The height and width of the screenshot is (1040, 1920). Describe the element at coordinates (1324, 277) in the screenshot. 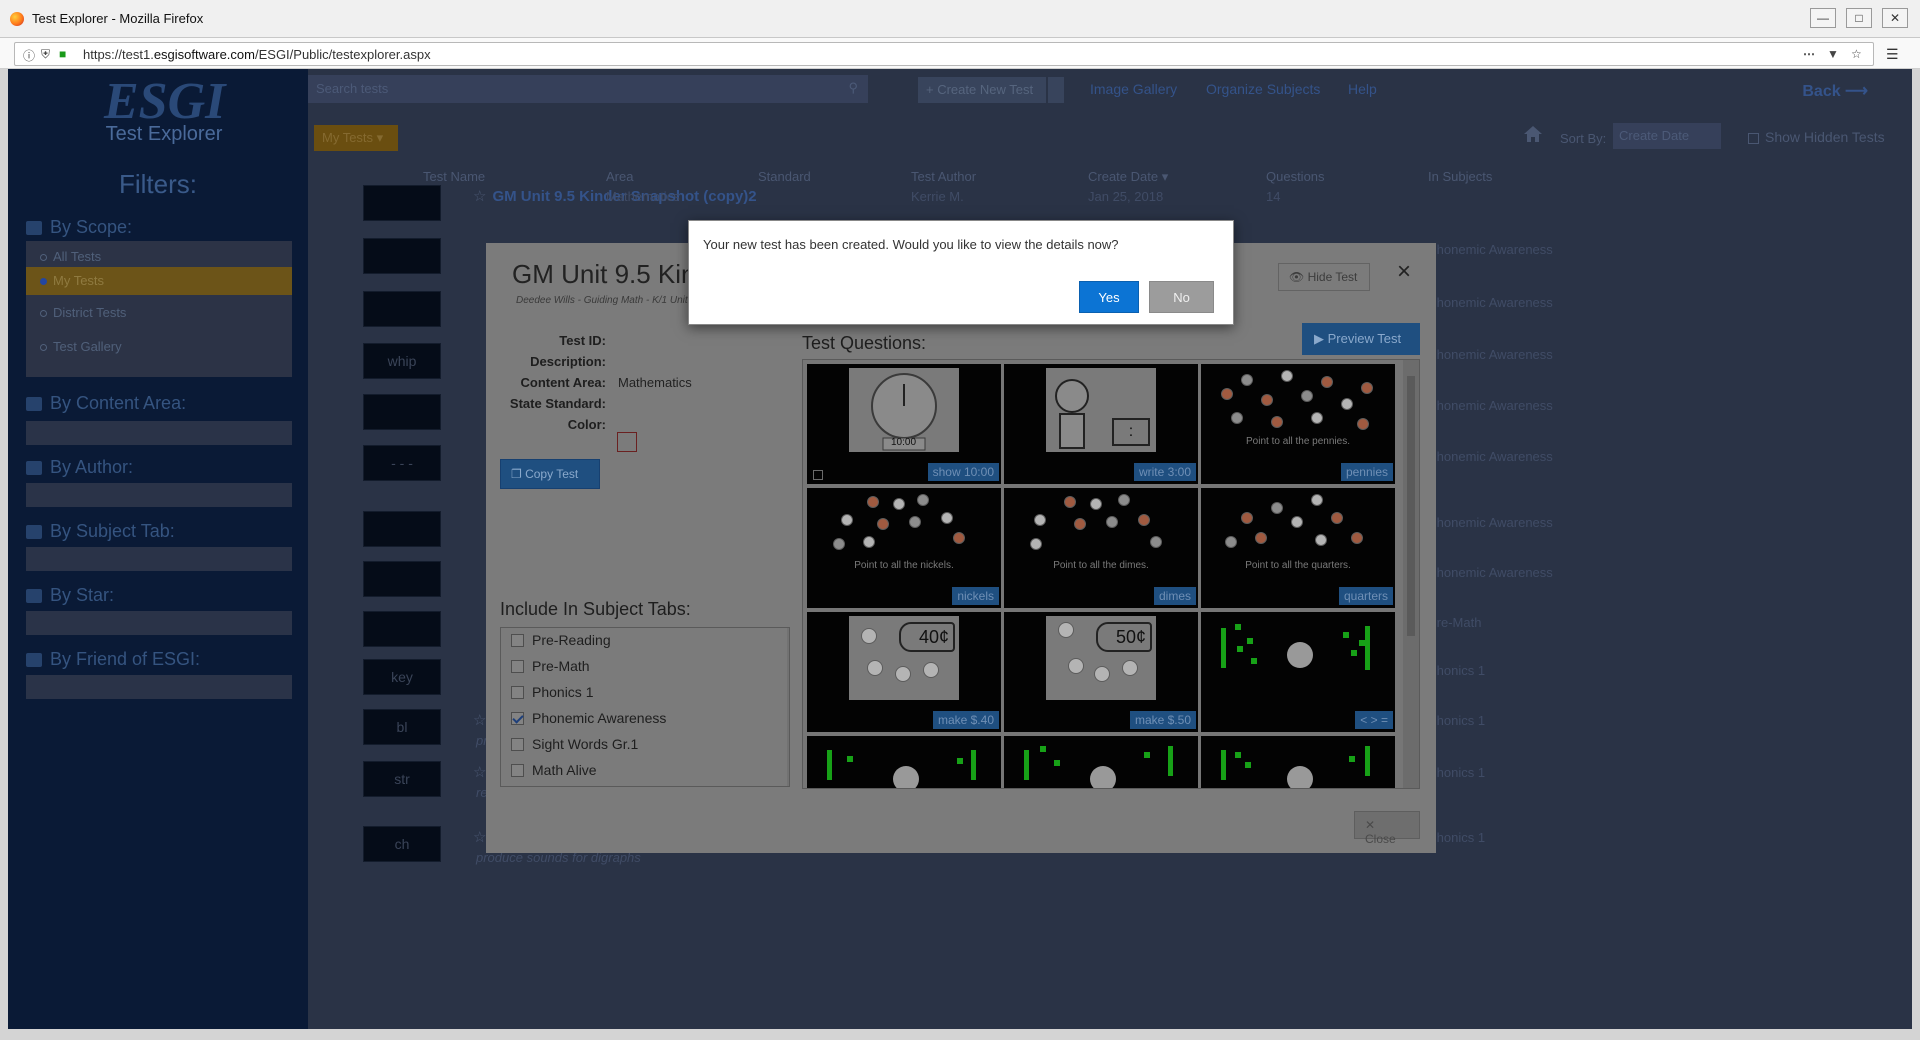

I see `hide-test-button: 👁 Hide Test` at that location.